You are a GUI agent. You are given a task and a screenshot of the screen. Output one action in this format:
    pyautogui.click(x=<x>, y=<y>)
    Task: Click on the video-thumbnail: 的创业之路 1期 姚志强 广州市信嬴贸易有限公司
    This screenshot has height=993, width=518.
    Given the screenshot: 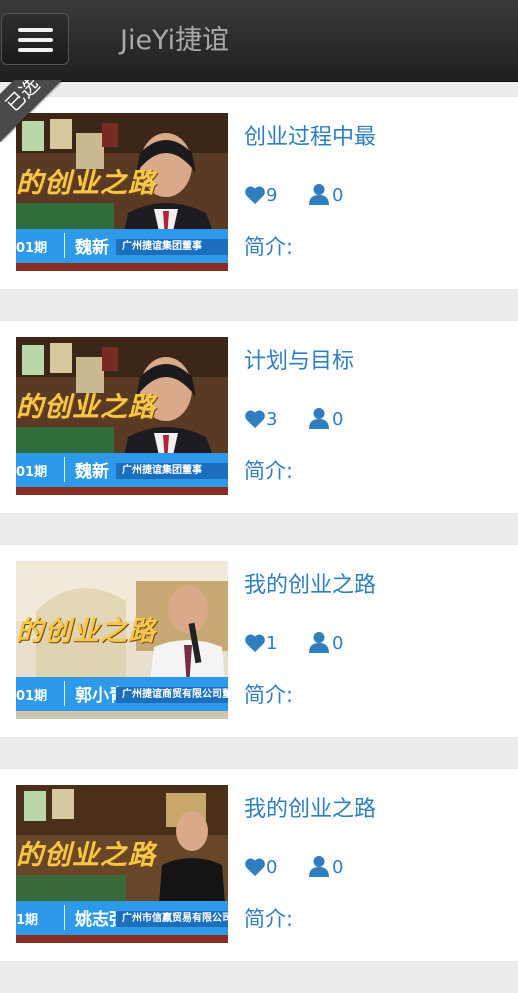 What is the action you would take?
    pyautogui.click(x=122, y=864)
    